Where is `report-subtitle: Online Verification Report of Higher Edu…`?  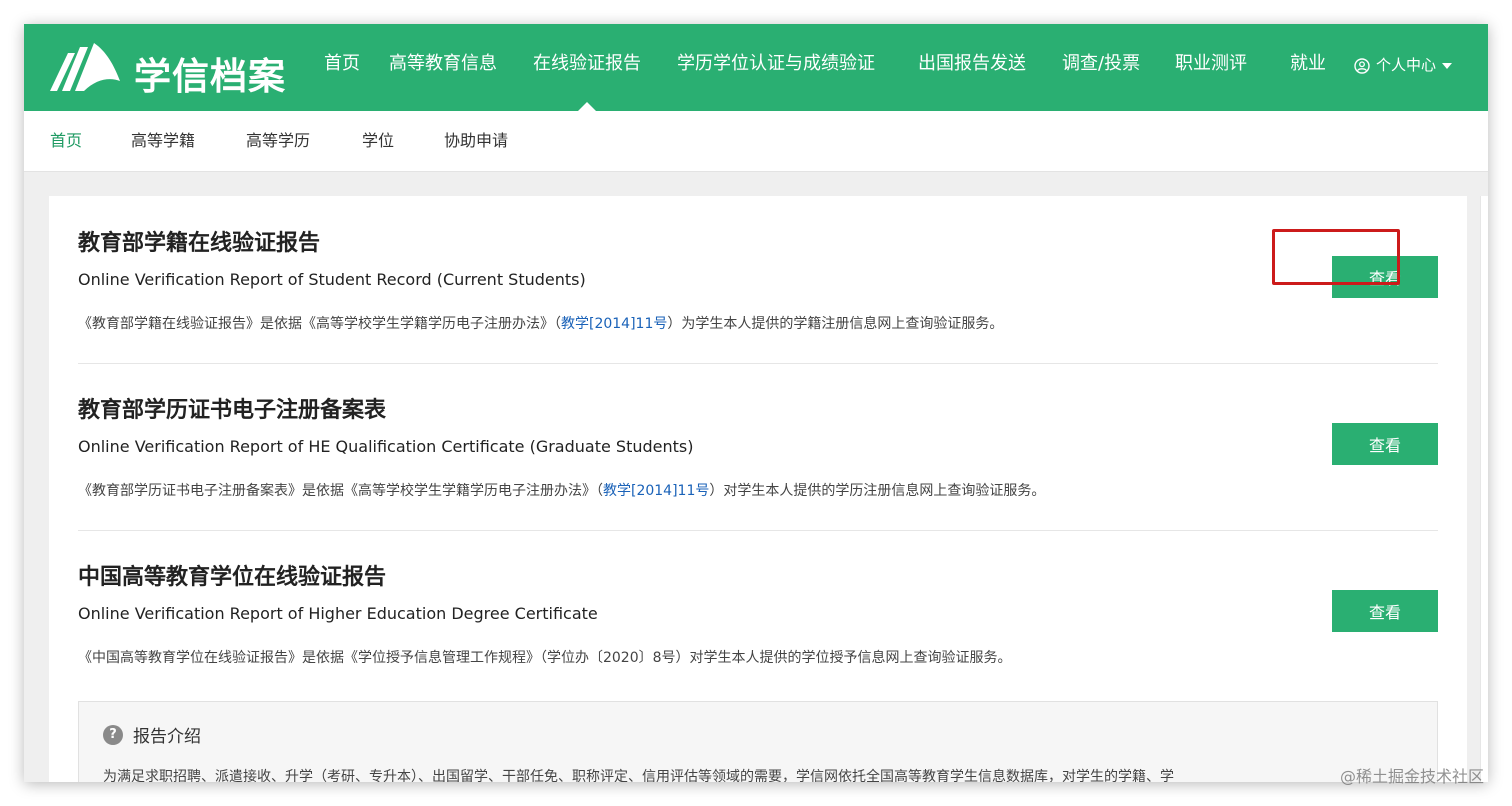
report-subtitle: Online Verification Report of Higher Edu… is located at coordinates (338, 613).